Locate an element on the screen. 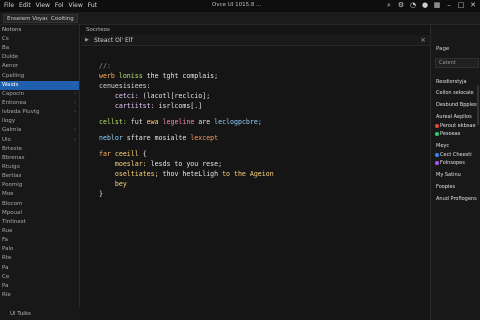 This screenshot has width=480, height=320. sidebar-title: Notons is located at coordinates (12, 30).